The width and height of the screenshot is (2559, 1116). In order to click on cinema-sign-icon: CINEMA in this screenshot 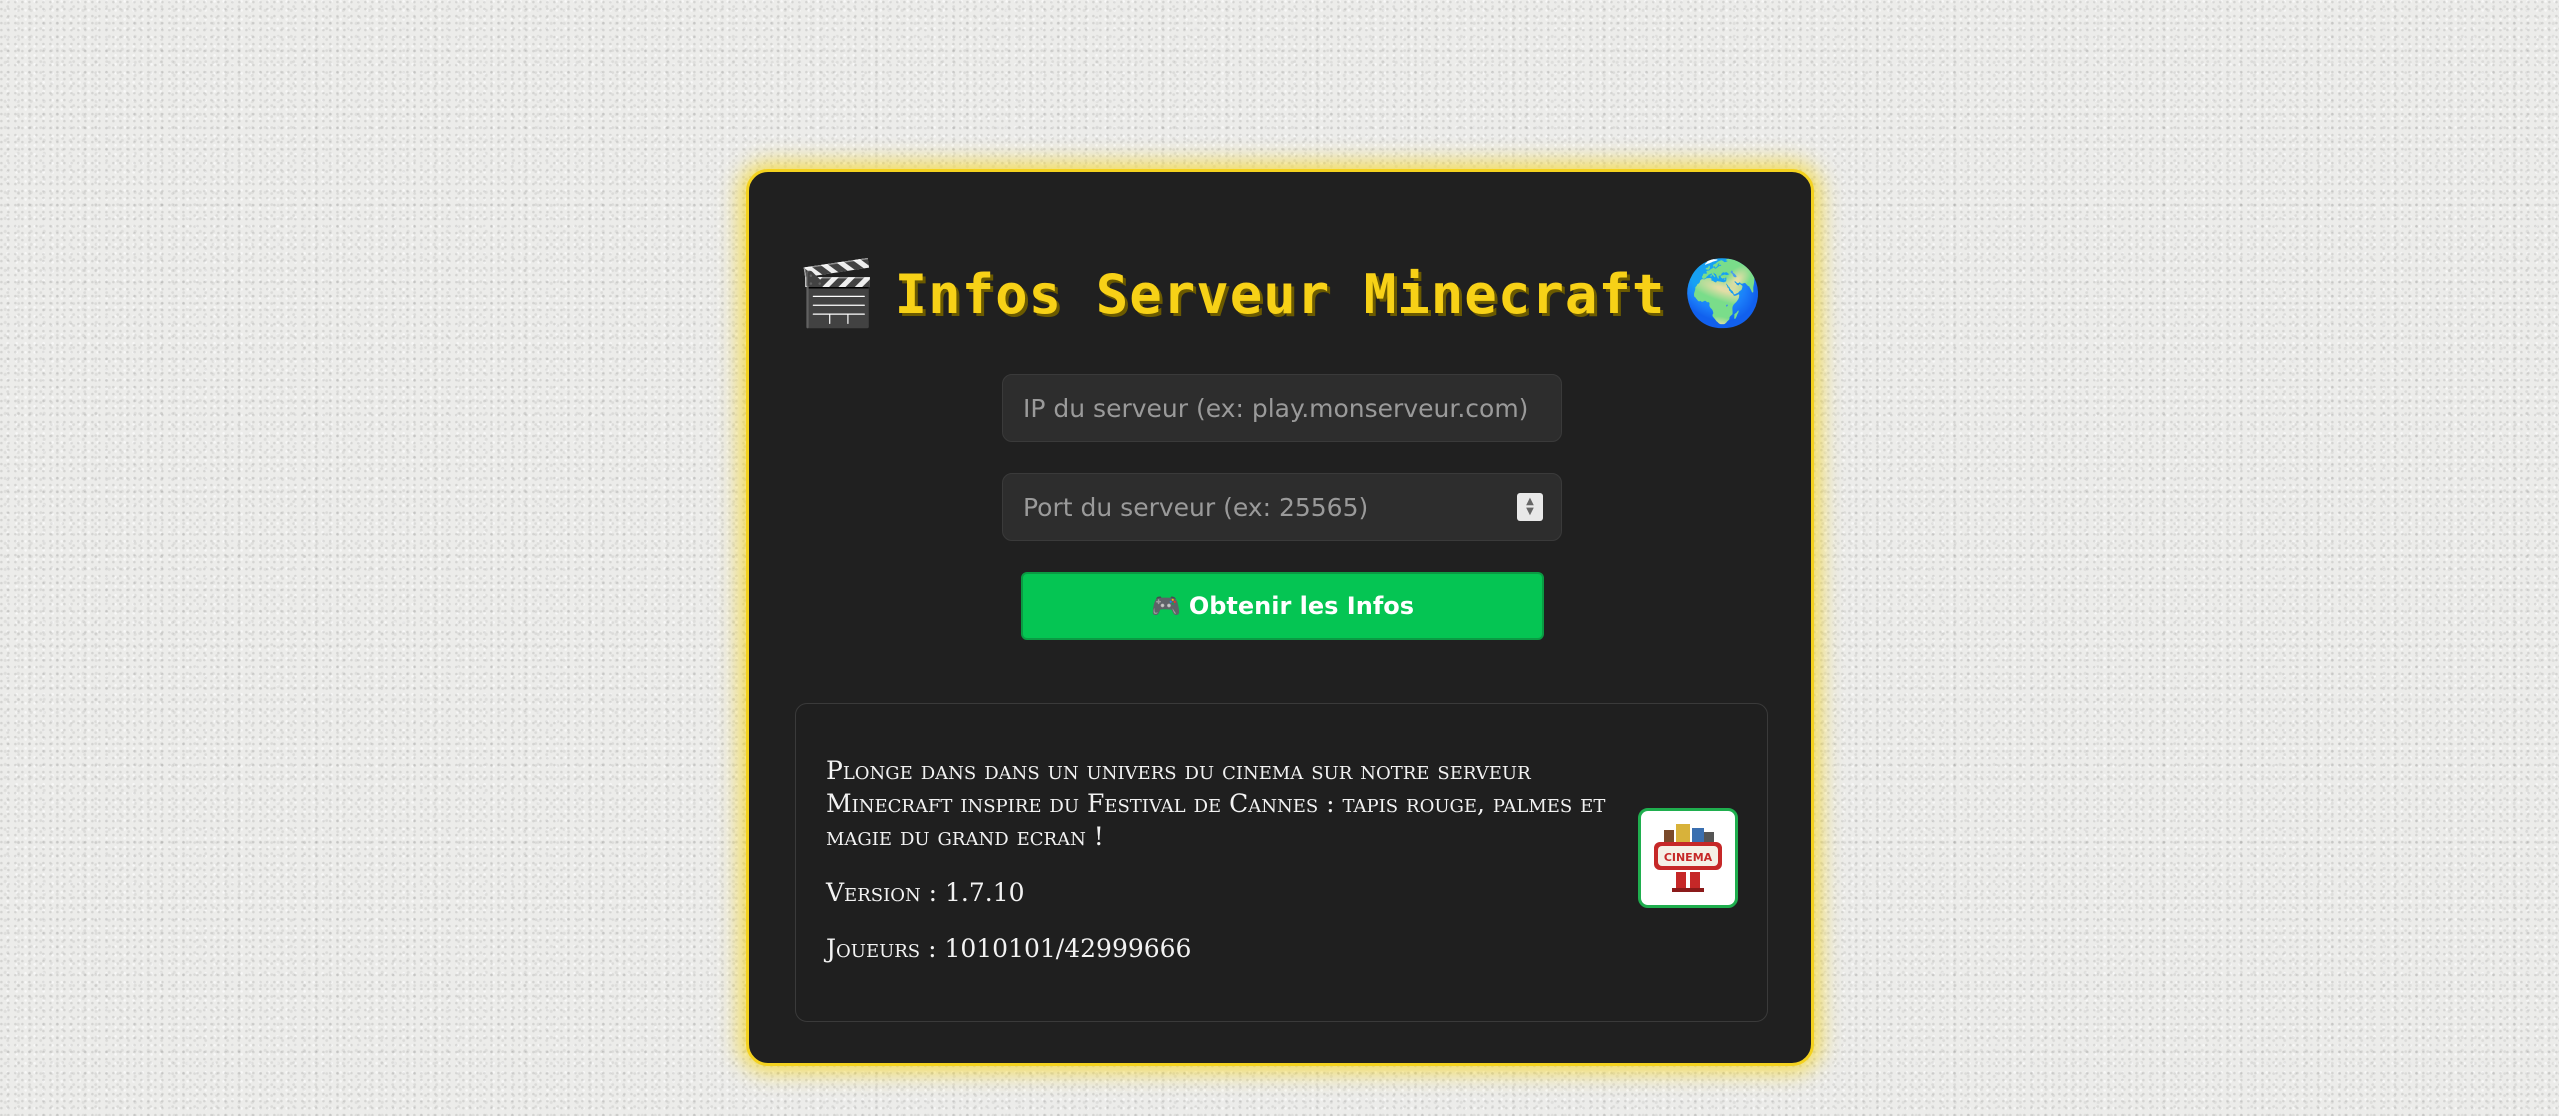, I will do `click(1688, 858)`.